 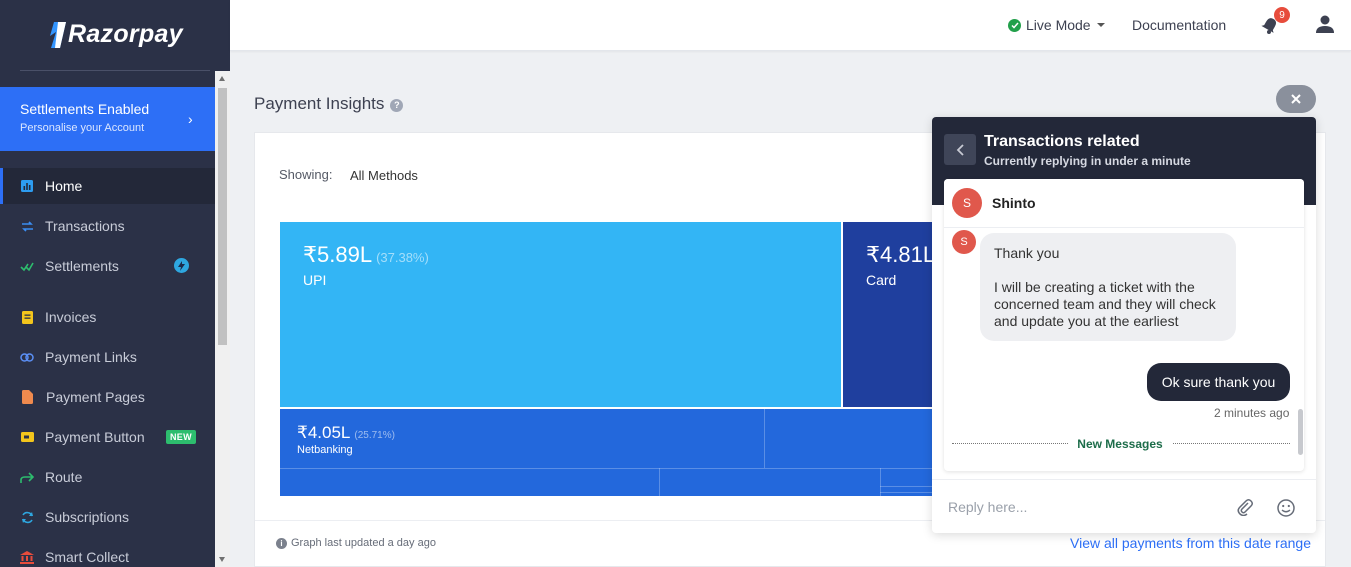 I want to click on chevron-left-icon, so click(x=960, y=149).